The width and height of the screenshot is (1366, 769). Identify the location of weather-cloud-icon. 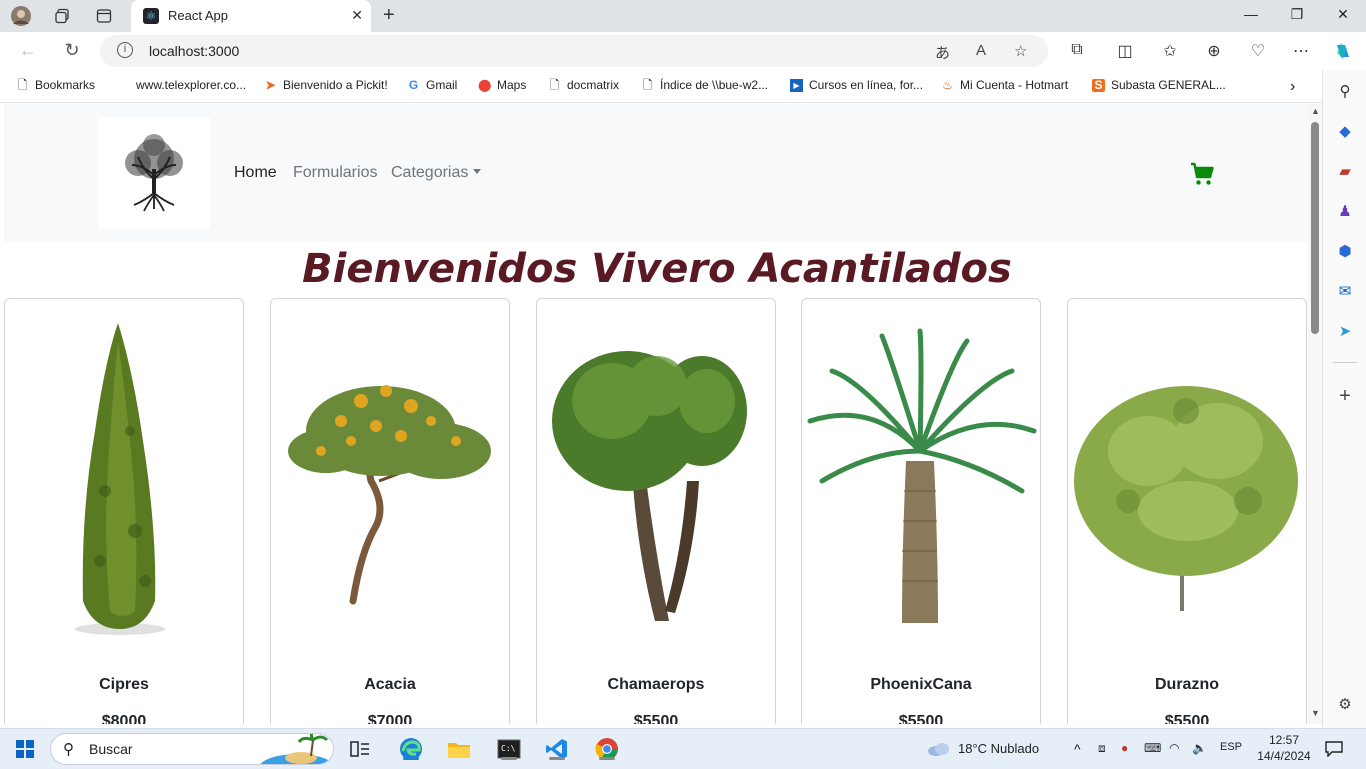
(939, 749).